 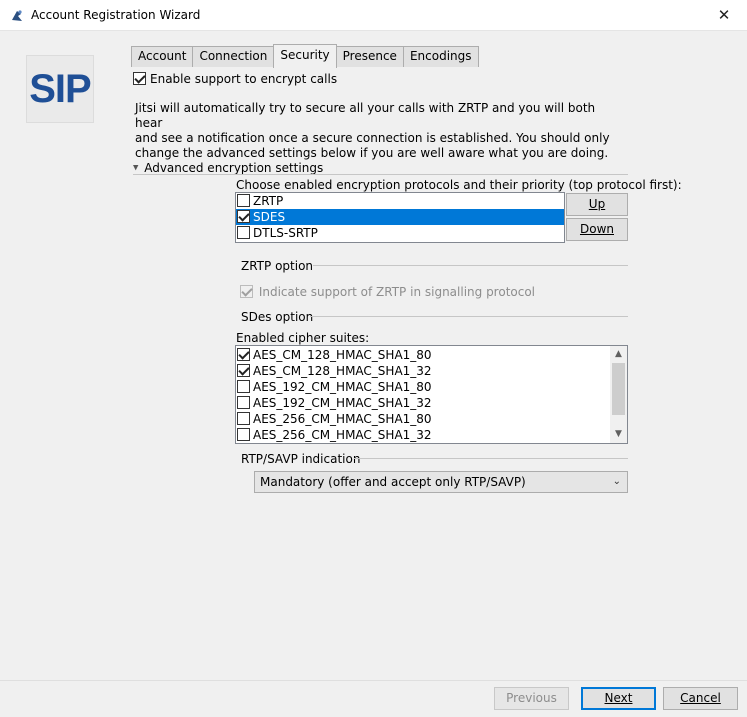 What do you see at coordinates (60, 89) in the screenshot?
I see `sip-logo: SIP` at bounding box center [60, 89].